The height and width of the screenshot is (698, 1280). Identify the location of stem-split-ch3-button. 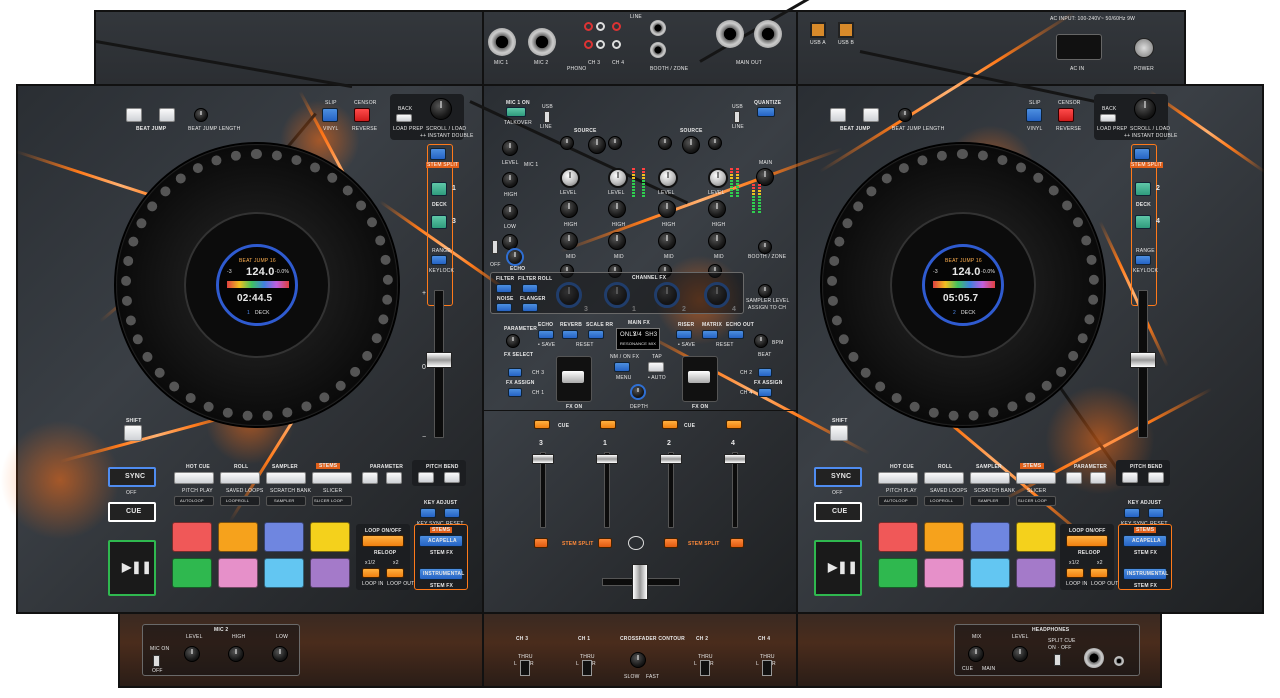
(541, 543).